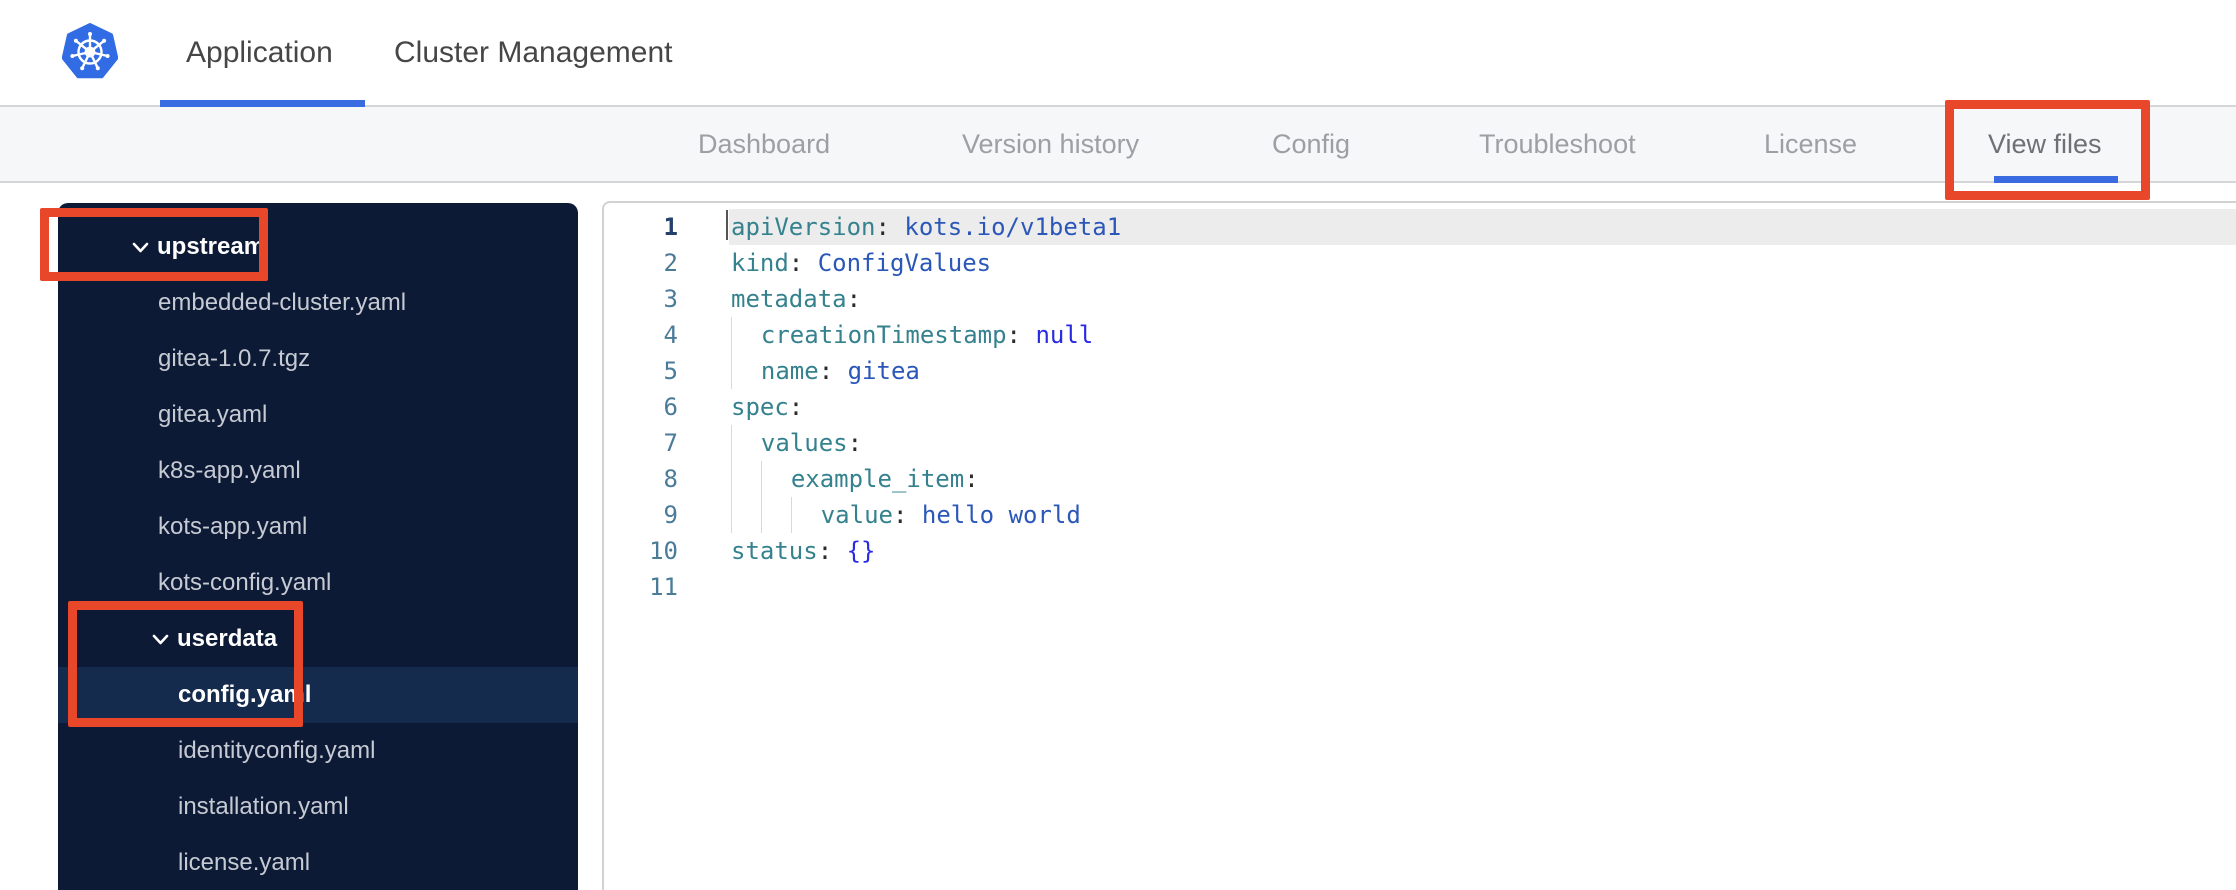 The height and width of the screenshot is (890, 2236). Describe the element at coordinates (245, 694) in the screenshot. I see `file-label: config.yaml` at that location.